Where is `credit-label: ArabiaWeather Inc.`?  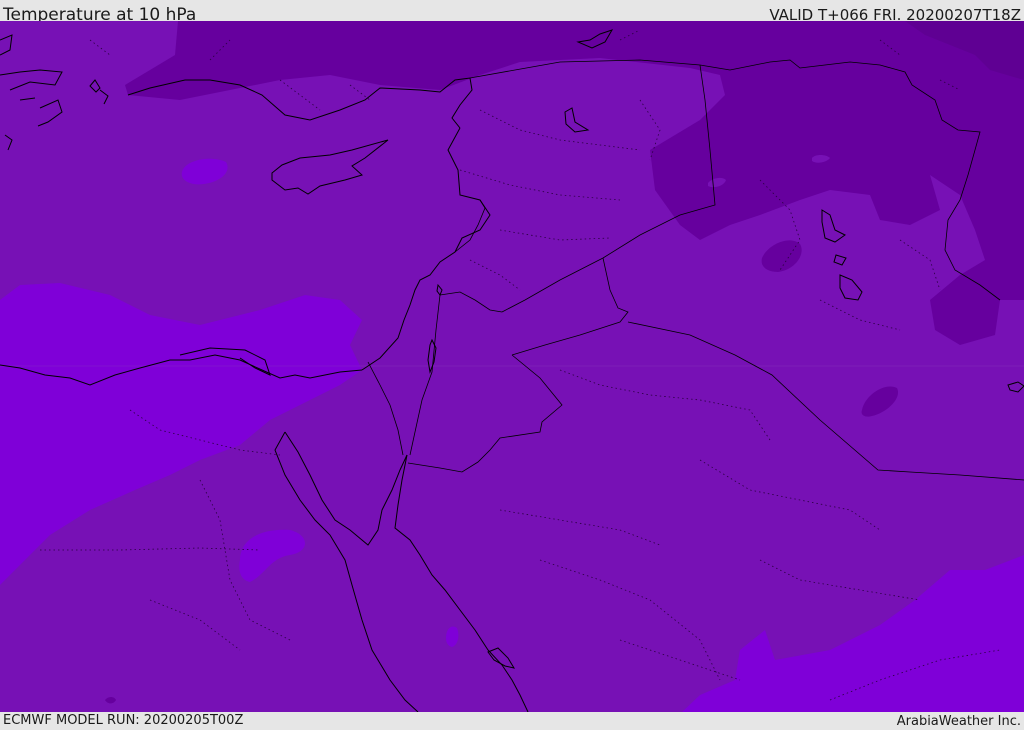 credit-label: ArabiaWeather Inc. is located at coordinates (958, 721).